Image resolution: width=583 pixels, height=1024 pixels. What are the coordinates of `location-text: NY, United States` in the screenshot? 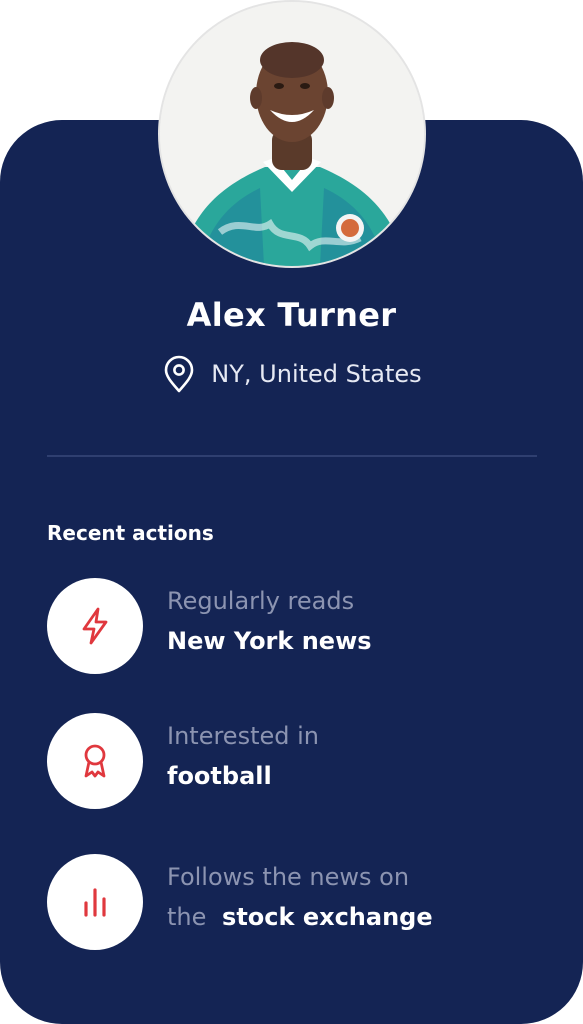 It's located at (316, 374).